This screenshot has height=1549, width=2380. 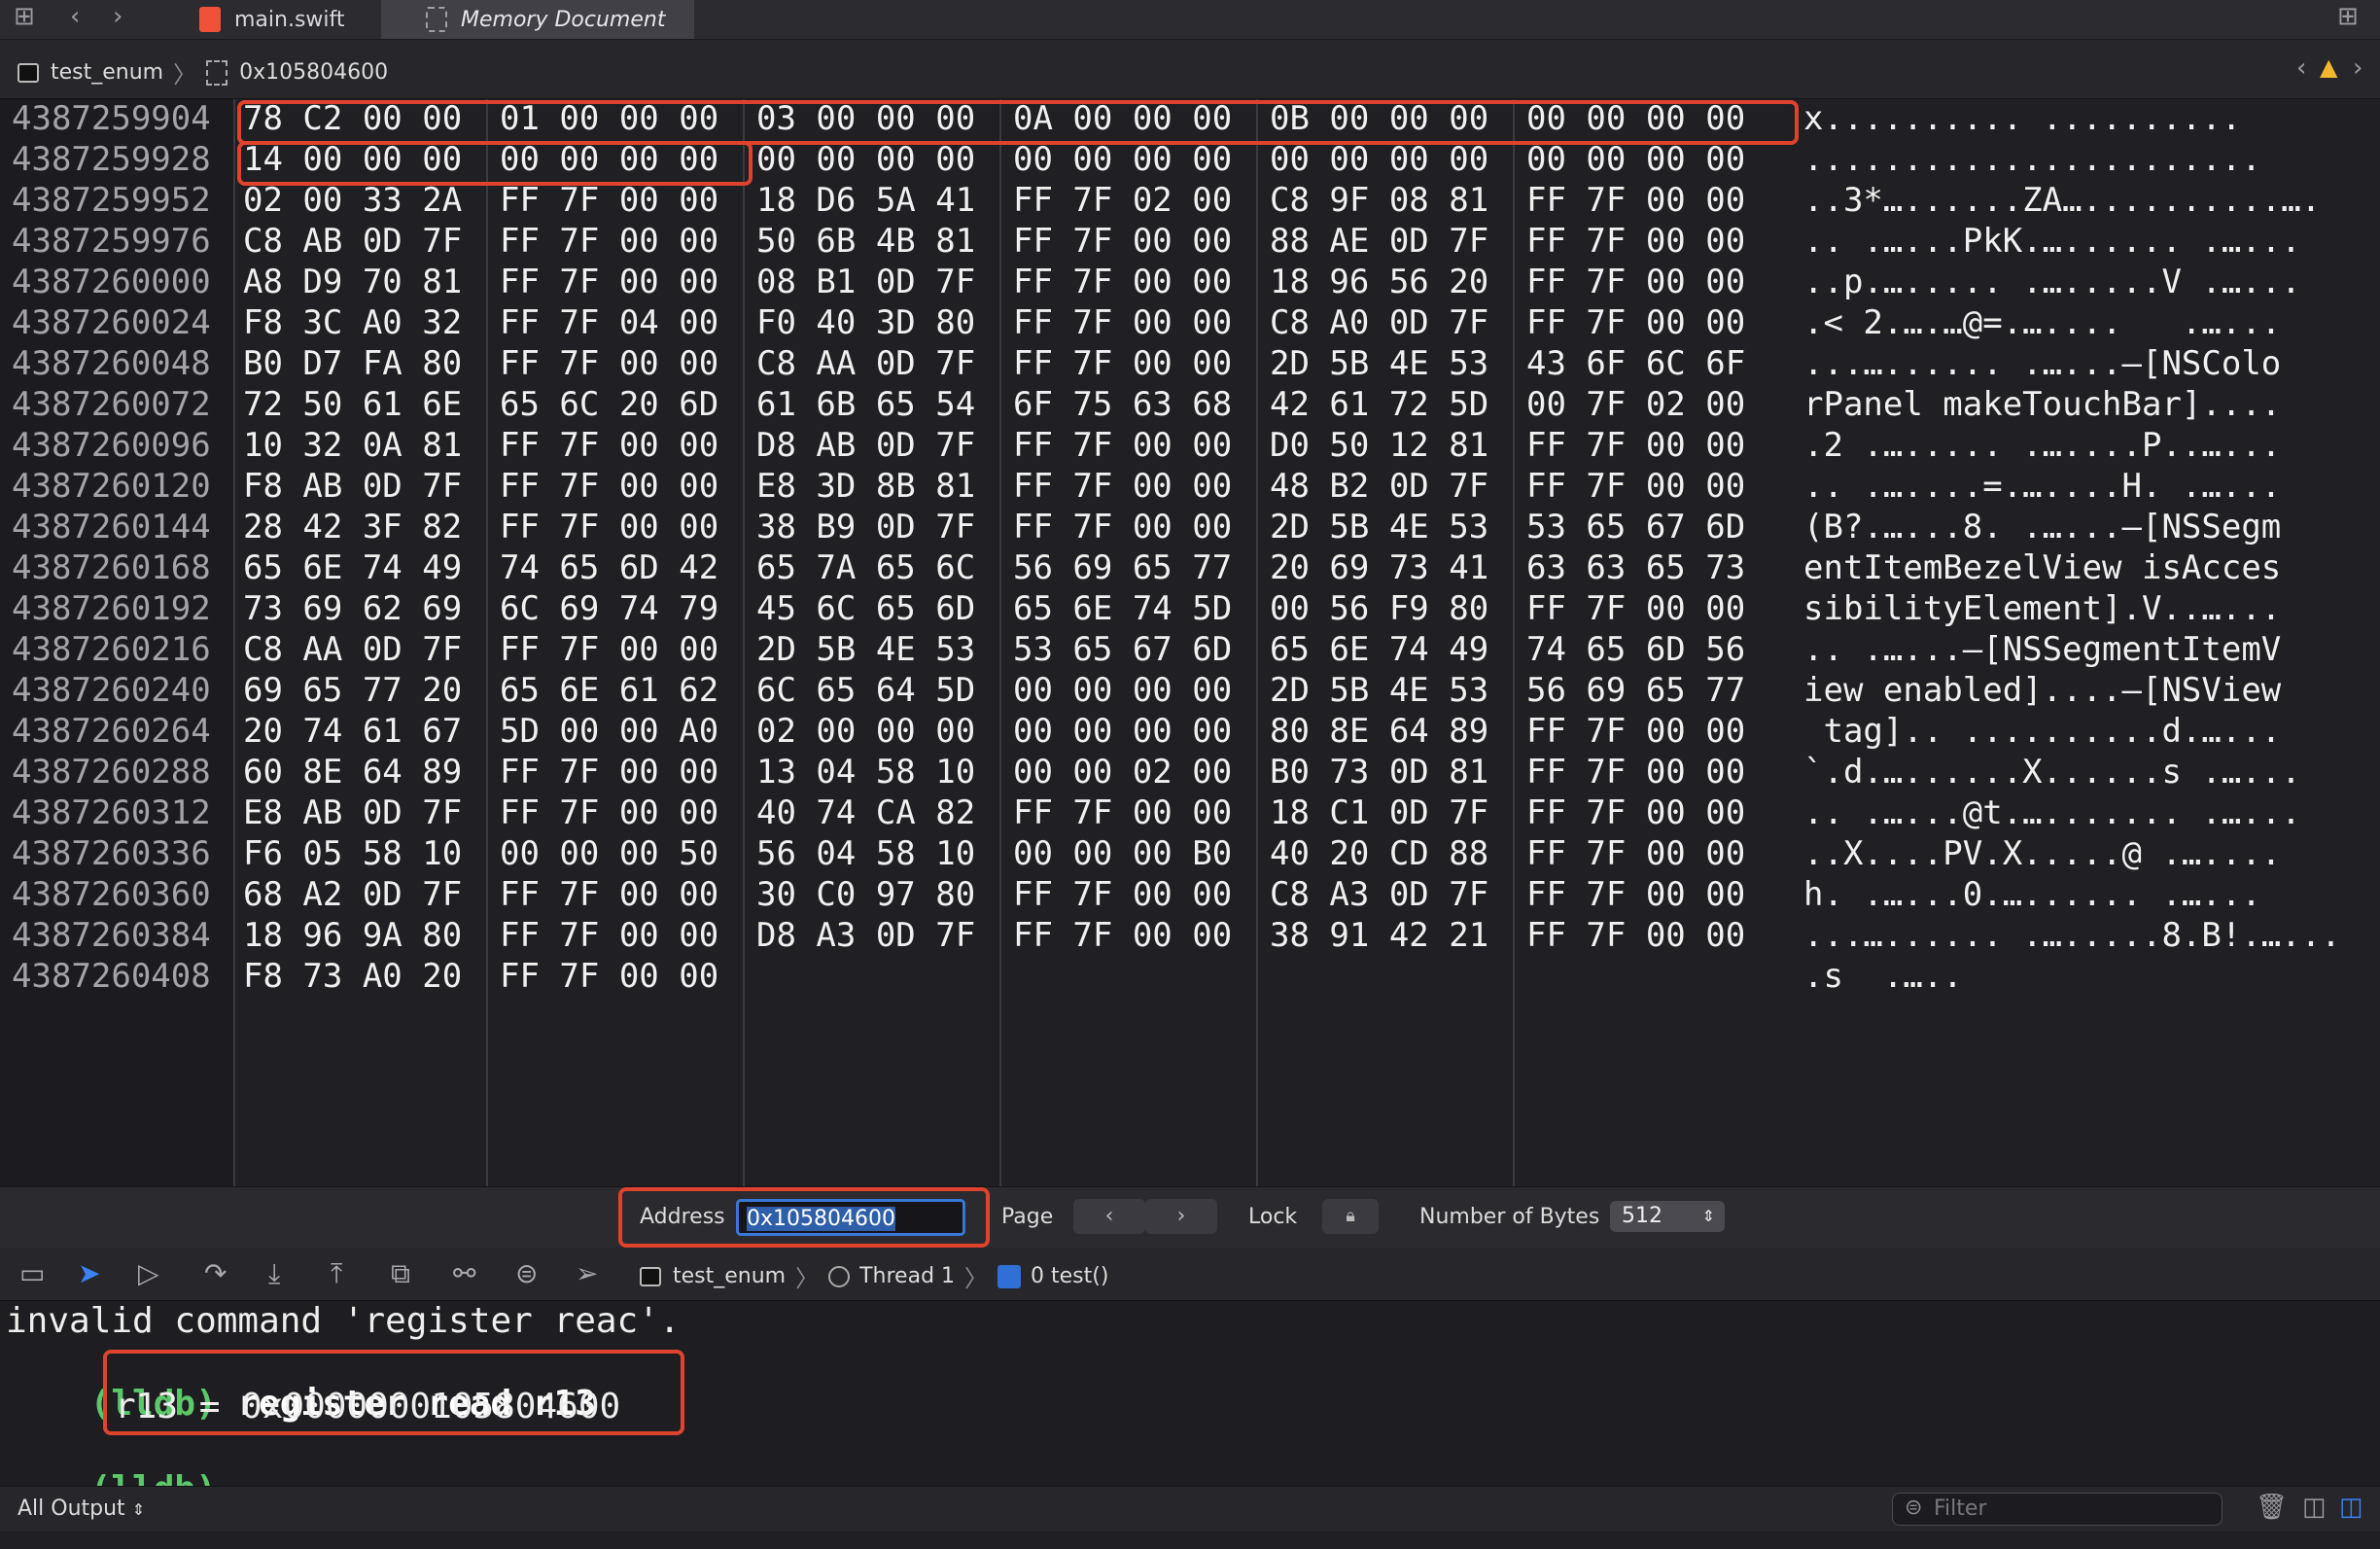 What do you see at coordinates (729, 1276) in the screenshot?
I see `debug-target: test_enum` at bounding box center [729, 1276].